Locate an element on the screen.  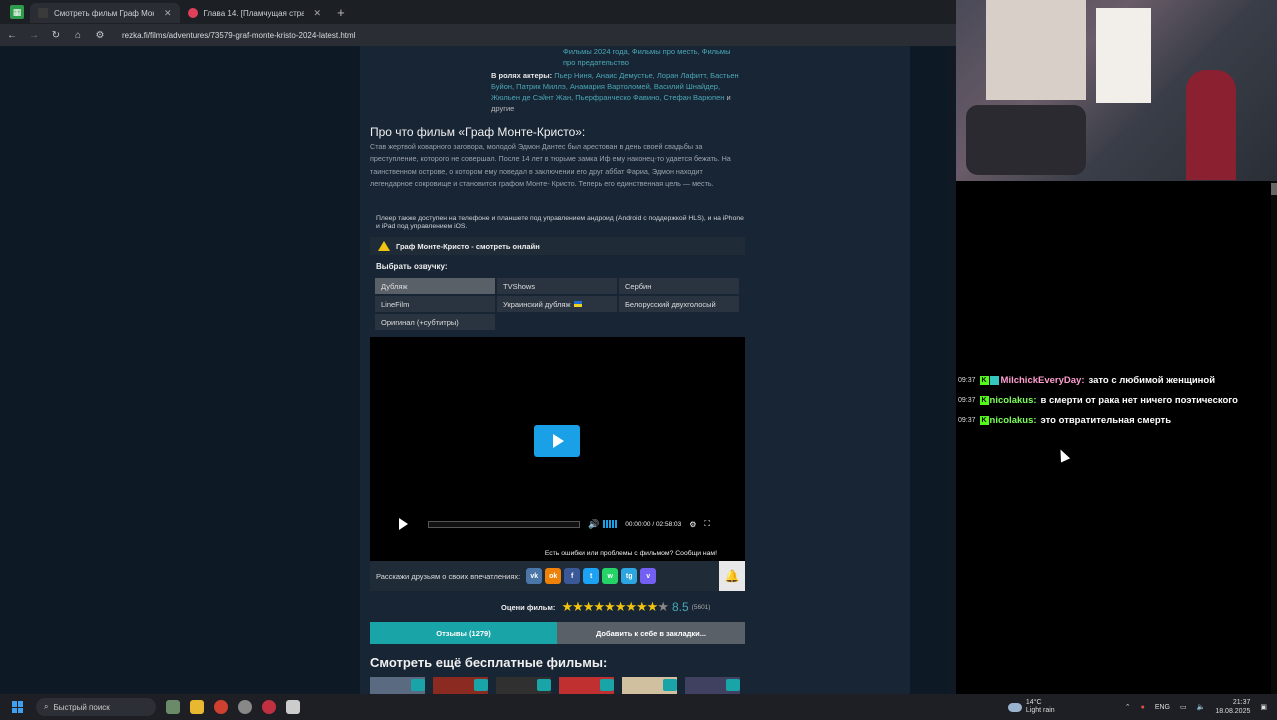
rating-stars: ★★★★★★★★★★ is located at coordinates (615, 607).